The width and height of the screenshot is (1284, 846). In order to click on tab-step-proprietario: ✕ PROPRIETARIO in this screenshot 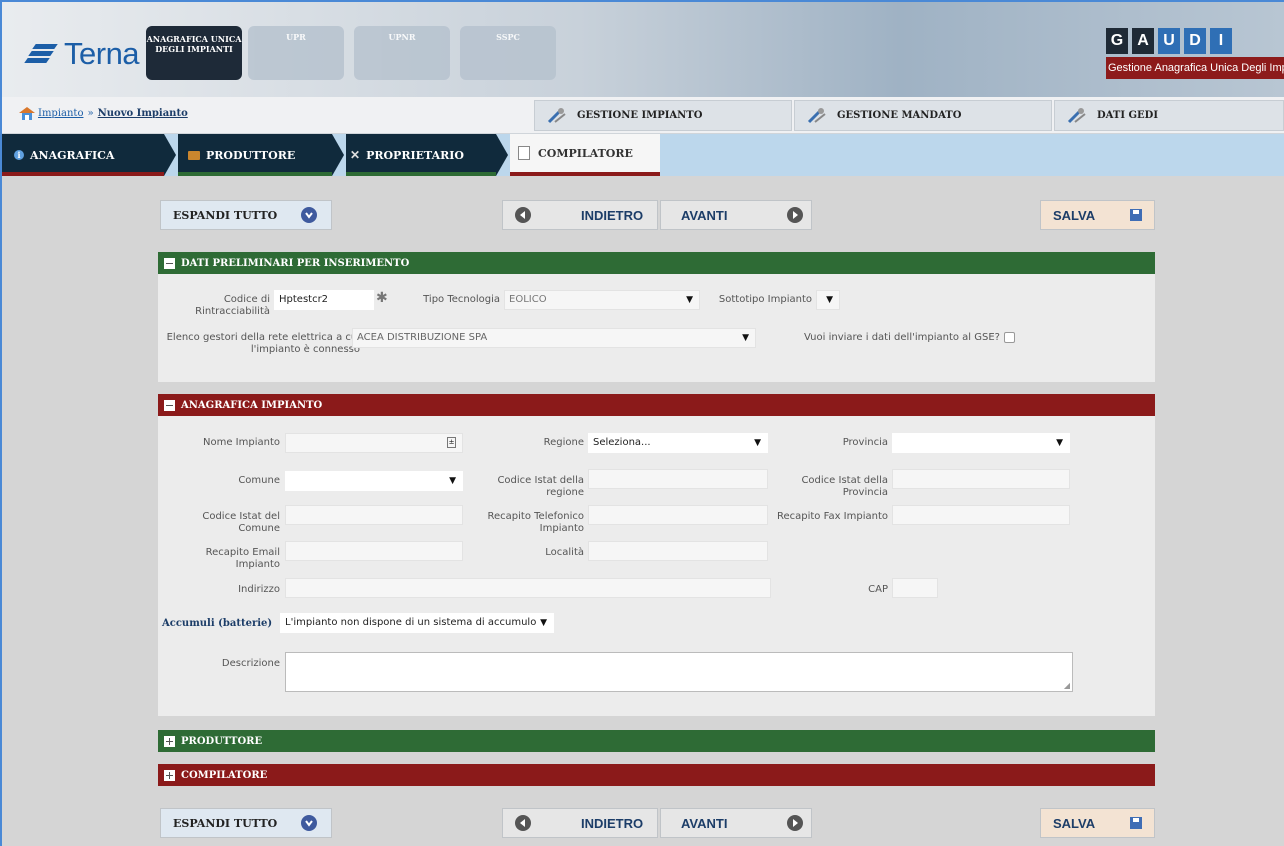, I will do `click(421, 155)`.